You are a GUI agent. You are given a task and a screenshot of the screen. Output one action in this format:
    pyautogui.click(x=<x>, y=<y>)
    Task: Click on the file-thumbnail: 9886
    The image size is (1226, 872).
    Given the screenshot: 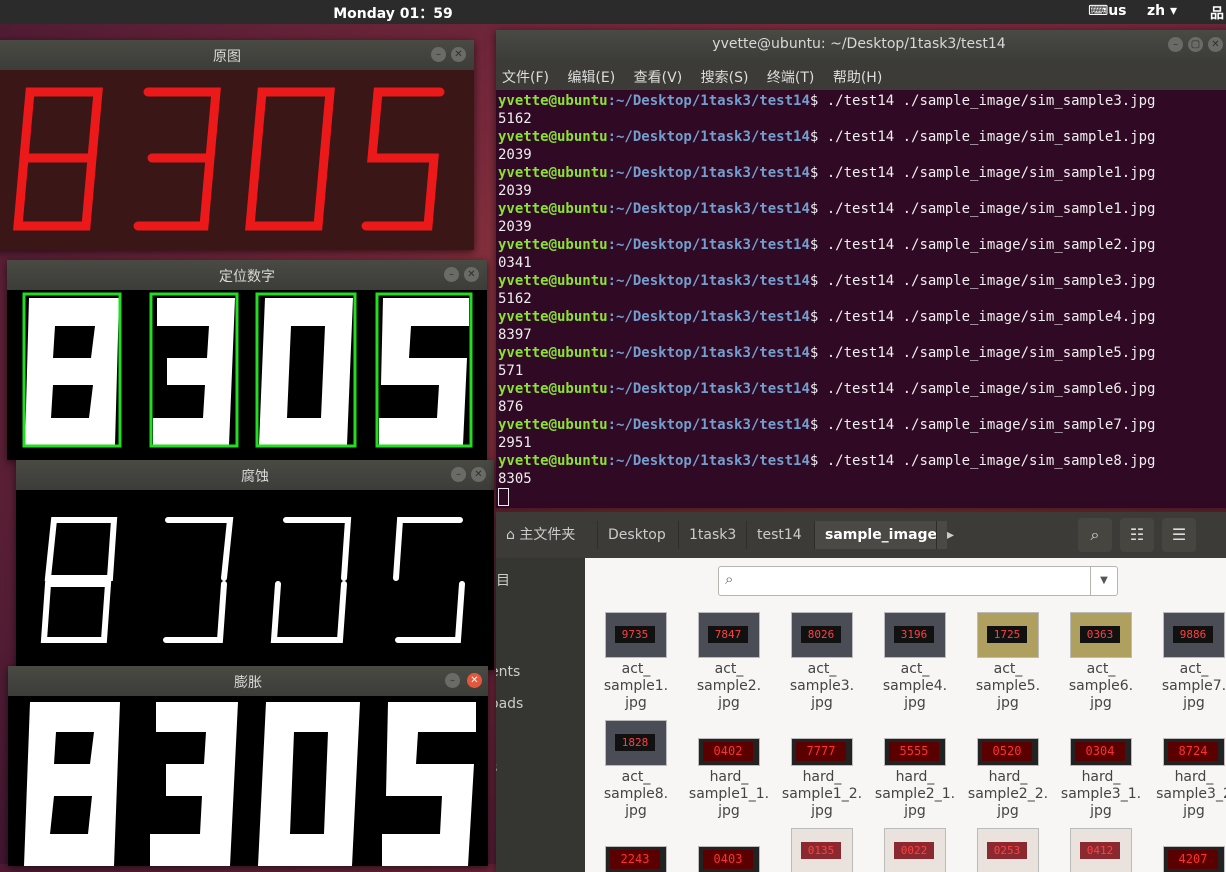 What is the action you would take?
    pyautogui.click(x=1194, y=635)
    